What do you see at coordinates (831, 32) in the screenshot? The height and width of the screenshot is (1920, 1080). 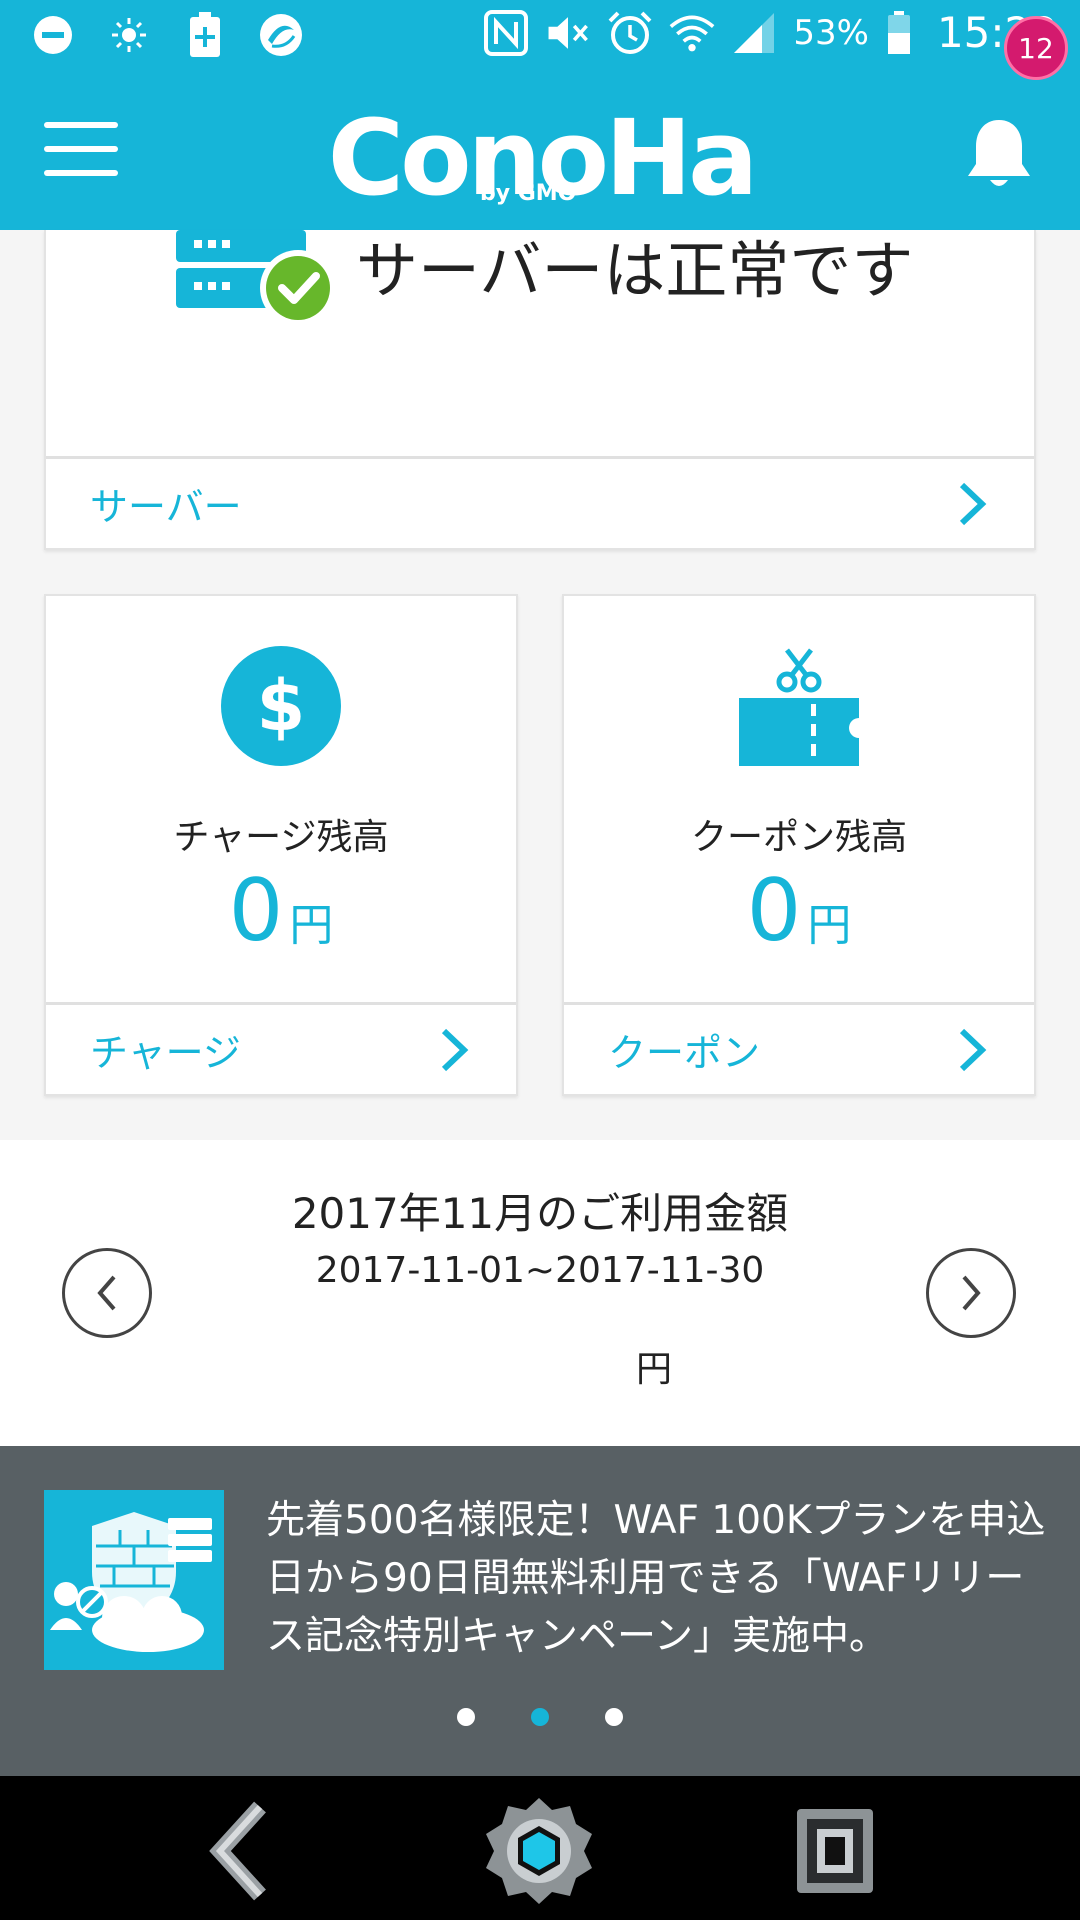 I see `battery-percent: 53%` at bounding box center [831, 32].